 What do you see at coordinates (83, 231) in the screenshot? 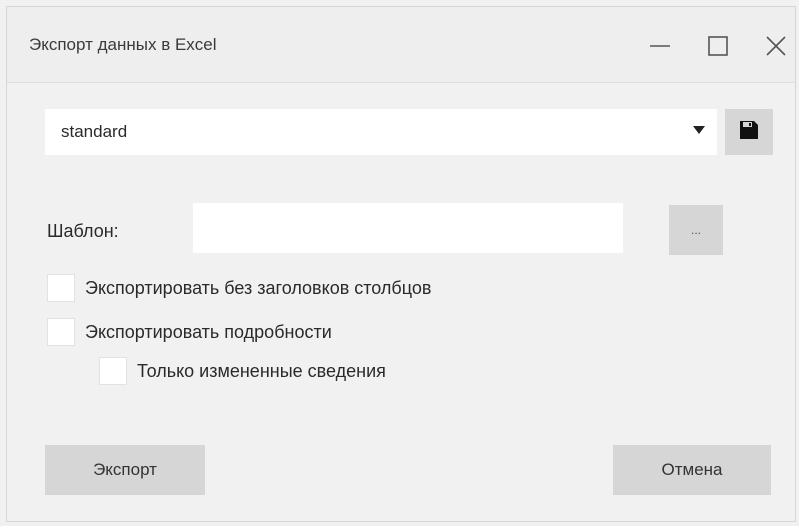
I see `template-label: Шаблон:` at bounding box center [83, 231].